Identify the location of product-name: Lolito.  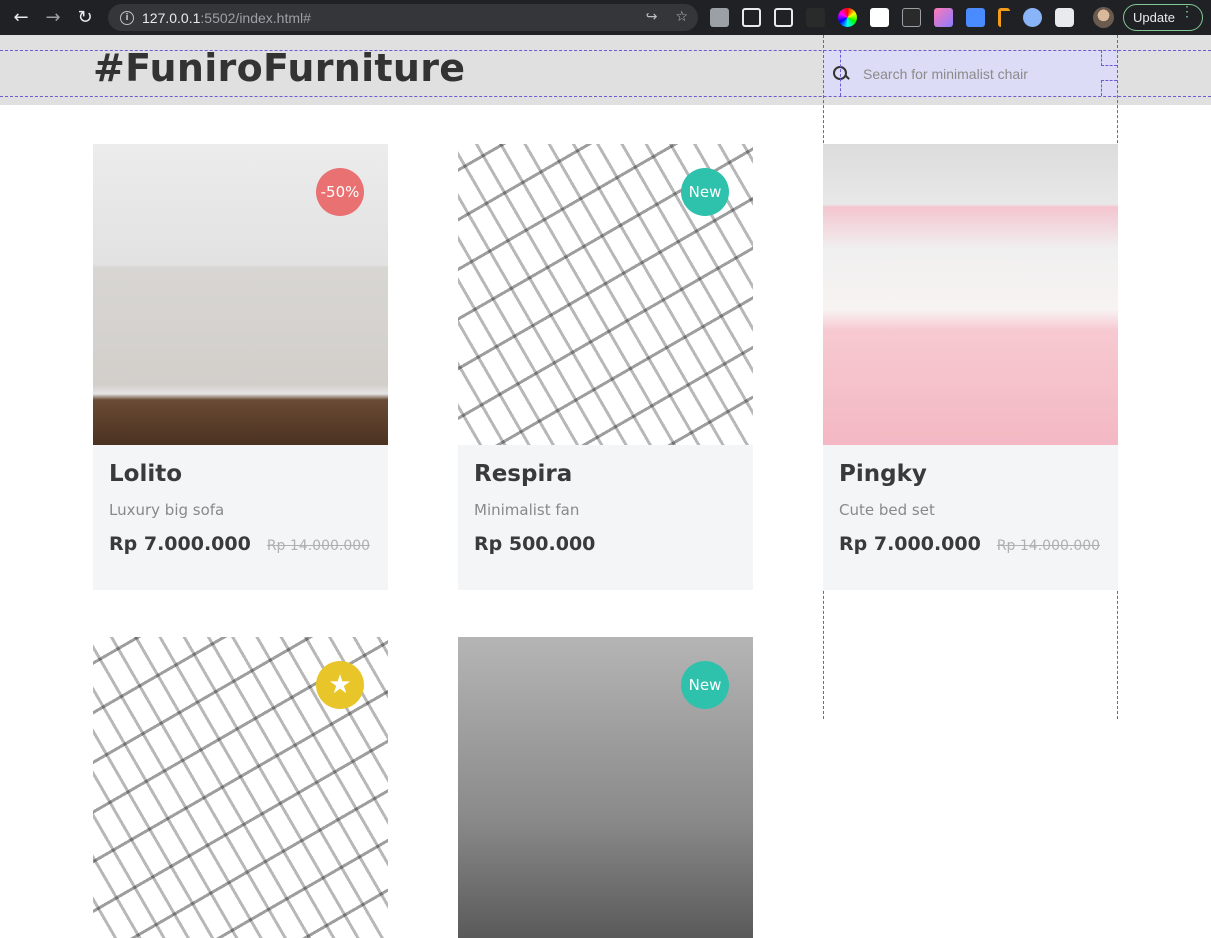
(146, 474).